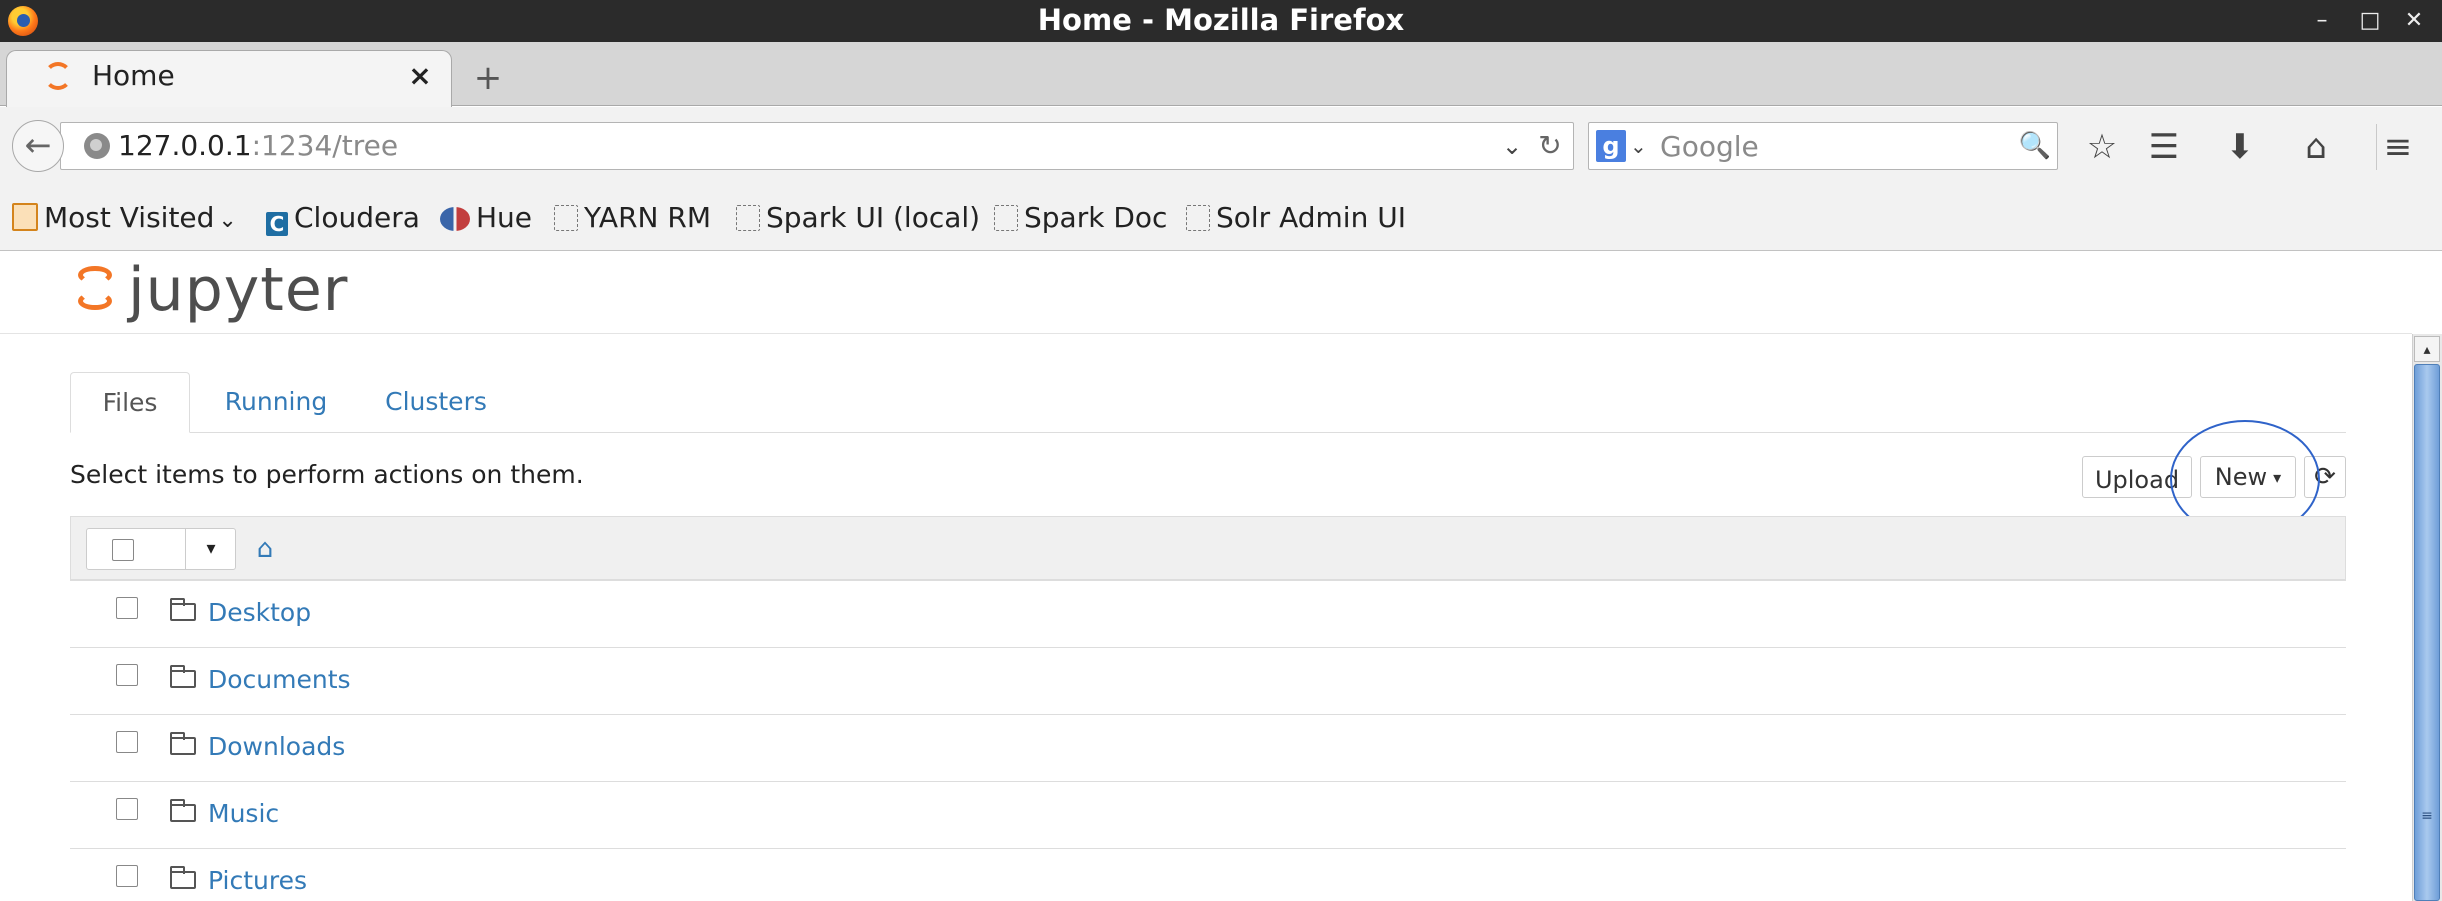 This screenshot has width=2442, height=901. What do you see at coordinates (2414, 21) in the screenshot?
I see `close-window-button: ✕` at bounding box center [2414, 21].